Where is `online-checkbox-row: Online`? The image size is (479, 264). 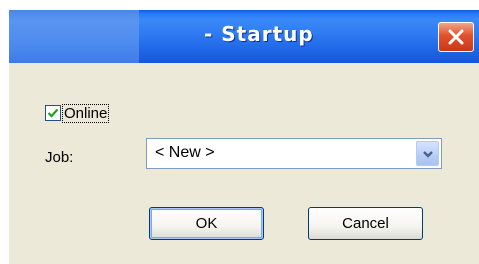
online-checkbox-row: Online is located at coordinates (77, 113).